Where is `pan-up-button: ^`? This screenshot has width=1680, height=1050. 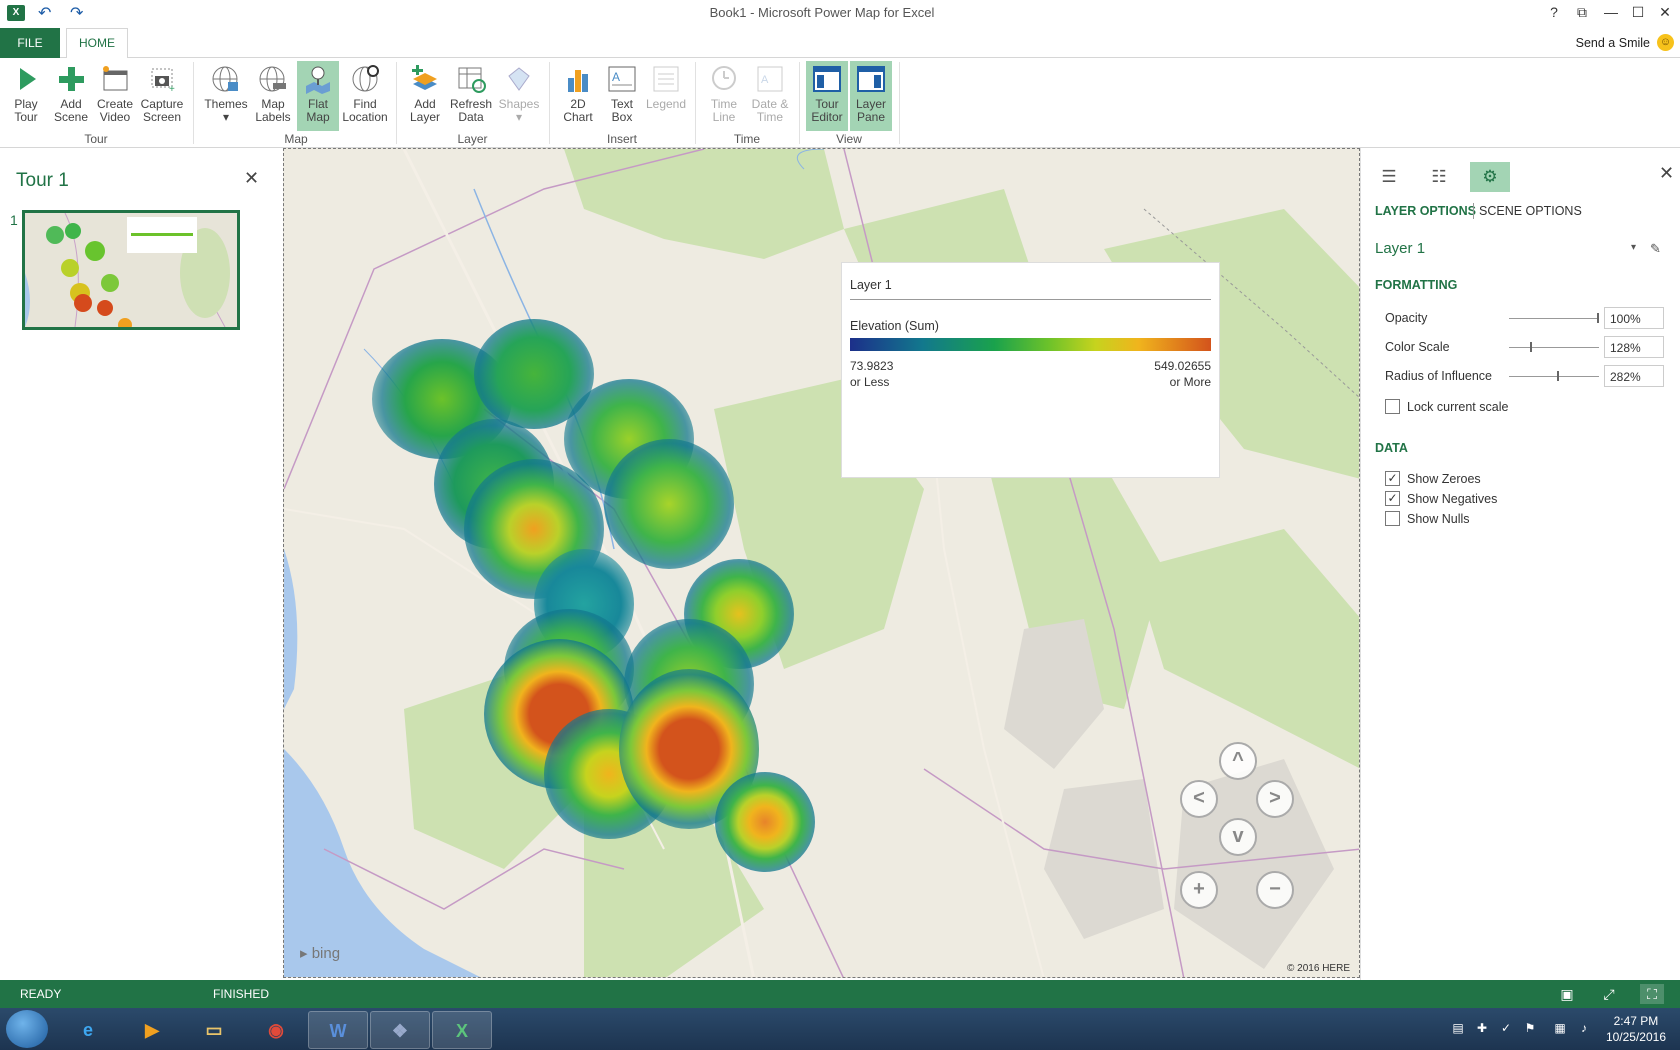
pan-up-button: ^ is located at coordinates (1238, 761).